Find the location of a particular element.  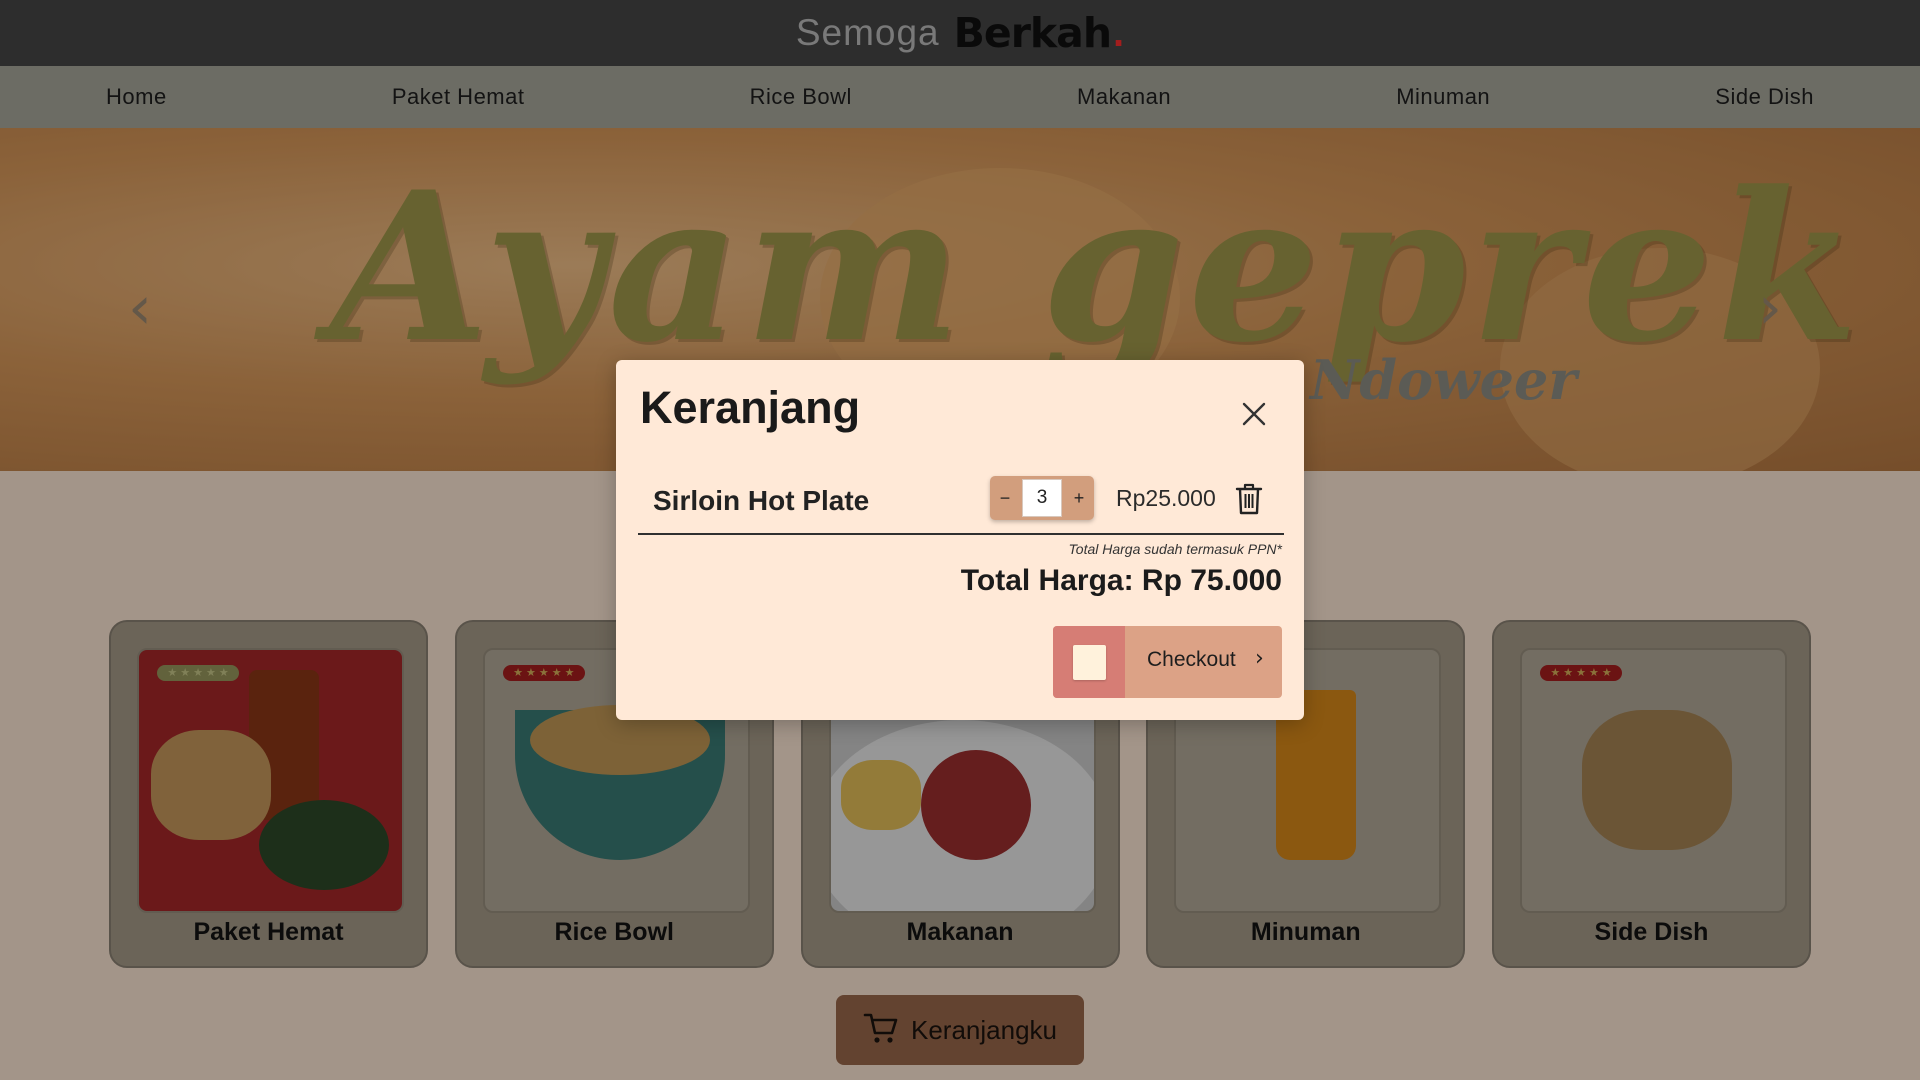

chevron-right-icon: › is located at coordinates (1259, 658).